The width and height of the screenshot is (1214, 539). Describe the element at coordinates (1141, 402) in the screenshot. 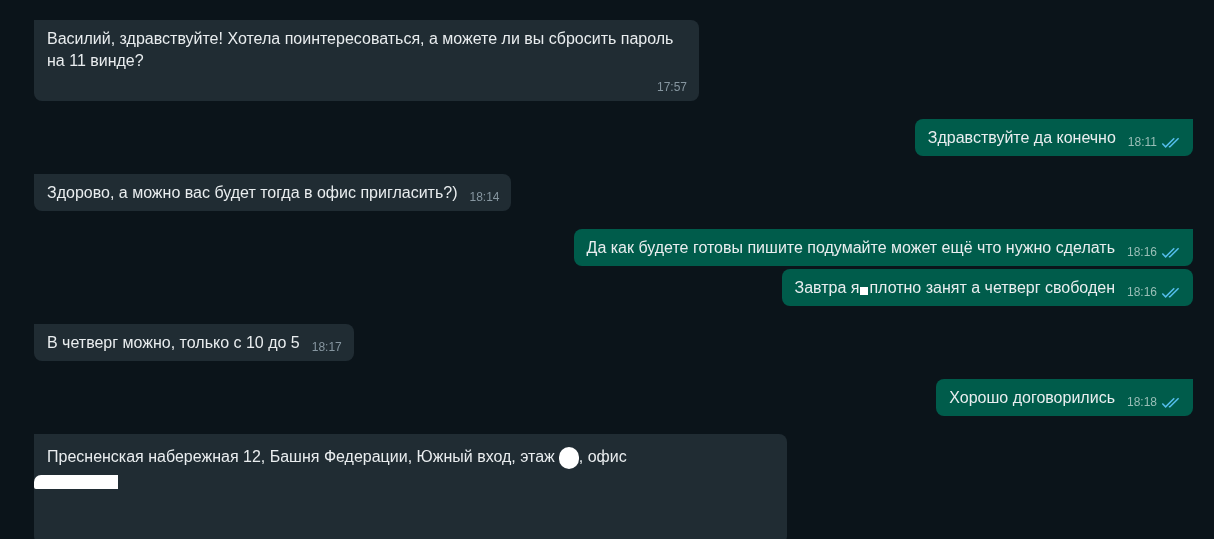

I see `message-time: 18:18` at that location.